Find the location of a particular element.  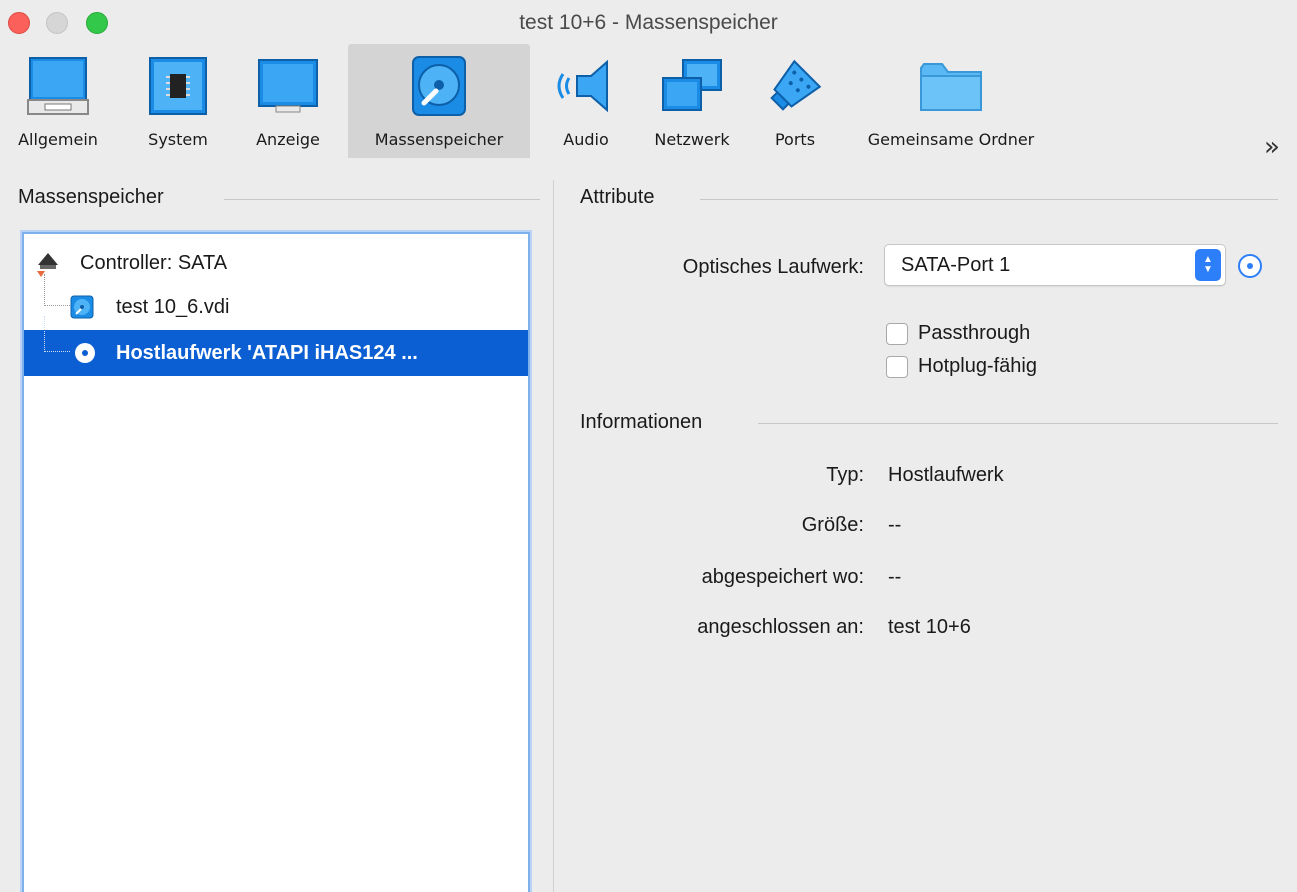

tab-netzwerk-label: Netzwerk is located at coordinates (692, 139).